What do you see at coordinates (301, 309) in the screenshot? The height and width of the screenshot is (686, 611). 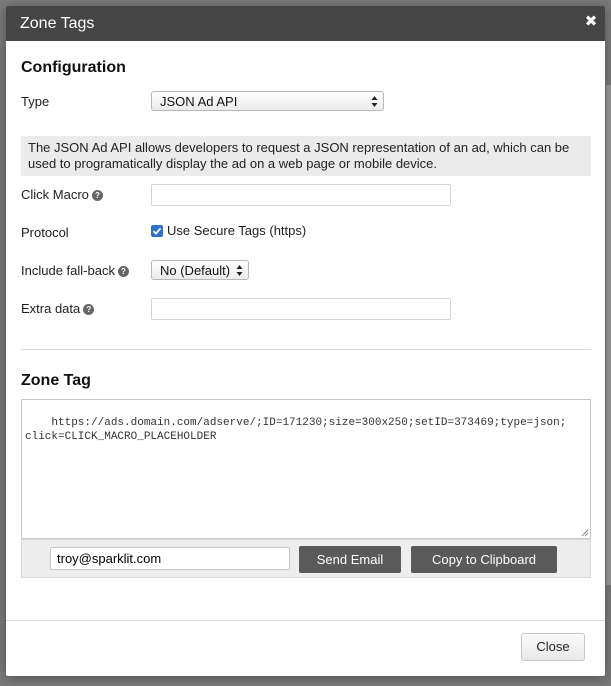 I see `extra-data-input` at bounding box center [301, 309].